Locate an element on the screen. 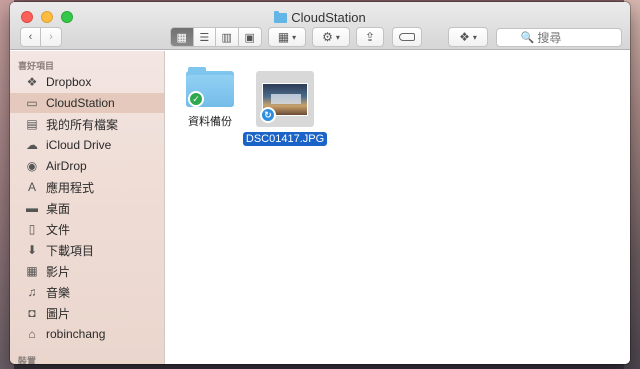 Image resolution: width=640 pixels, height=369 pixels. list-view-button: ☰ is located at coordinates (205, 37).